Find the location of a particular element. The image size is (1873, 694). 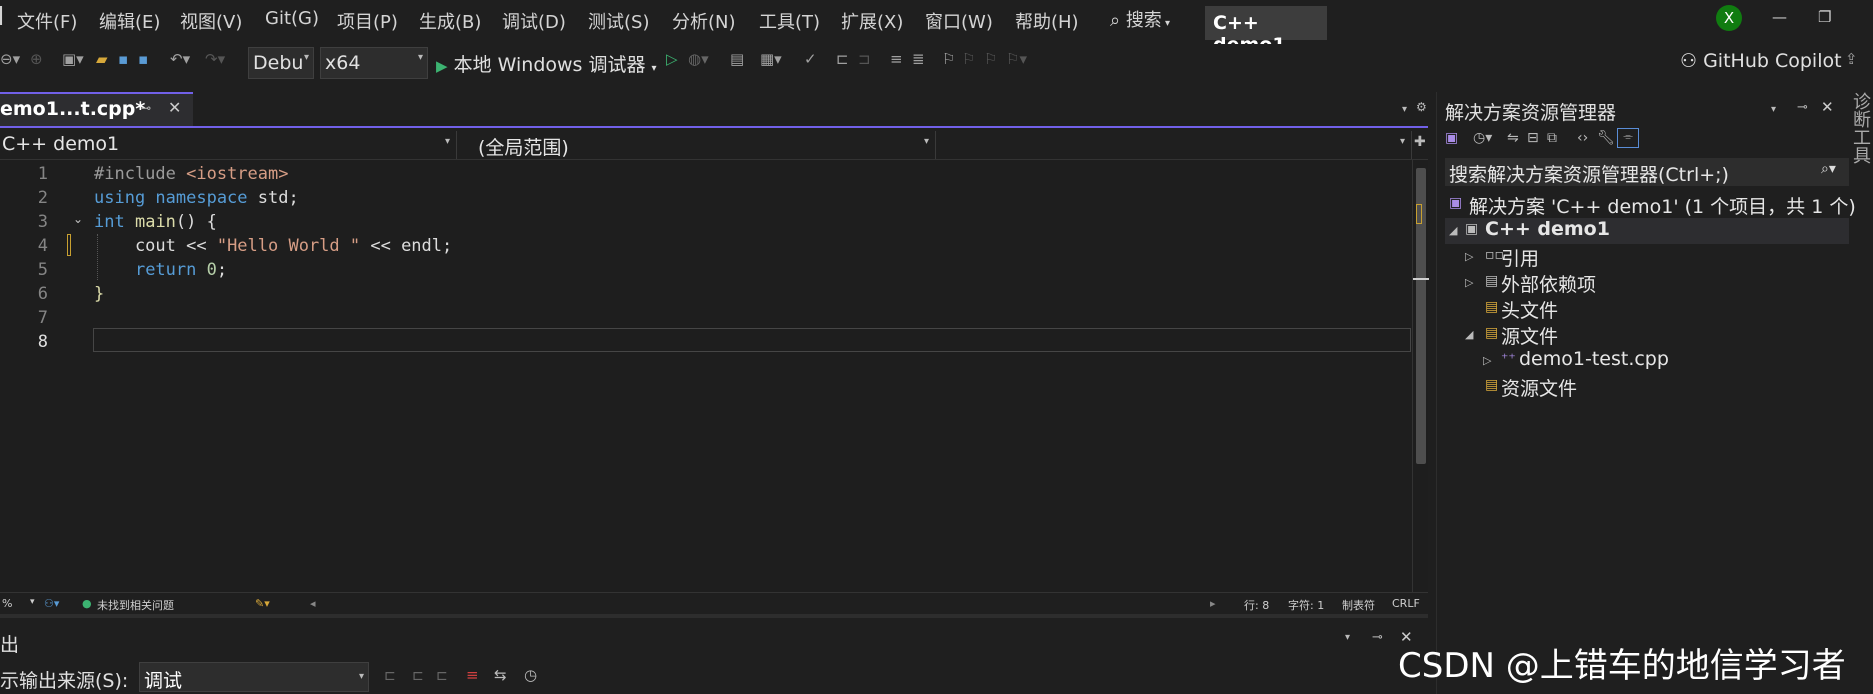

wrench-icon: 🔧︎ is located at coordinates (1606, 138).